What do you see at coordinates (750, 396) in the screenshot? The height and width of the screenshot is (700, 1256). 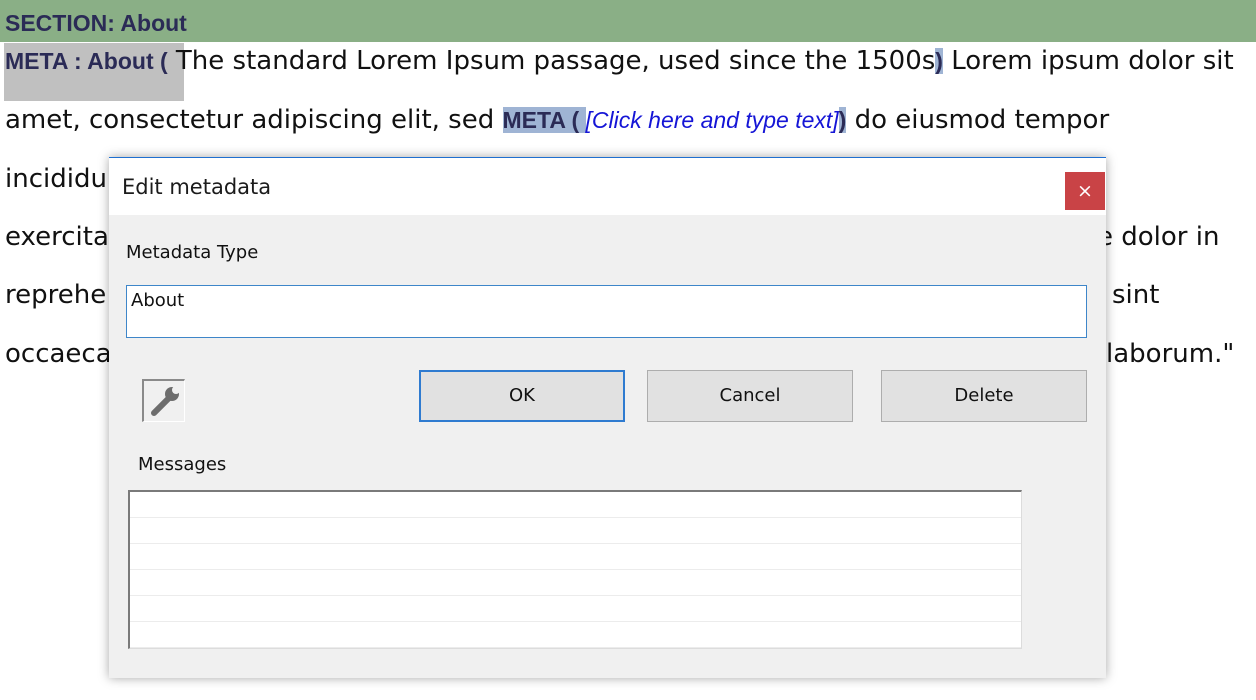 I see `cancel-button: Cancel` at bounding box center [750, 396].